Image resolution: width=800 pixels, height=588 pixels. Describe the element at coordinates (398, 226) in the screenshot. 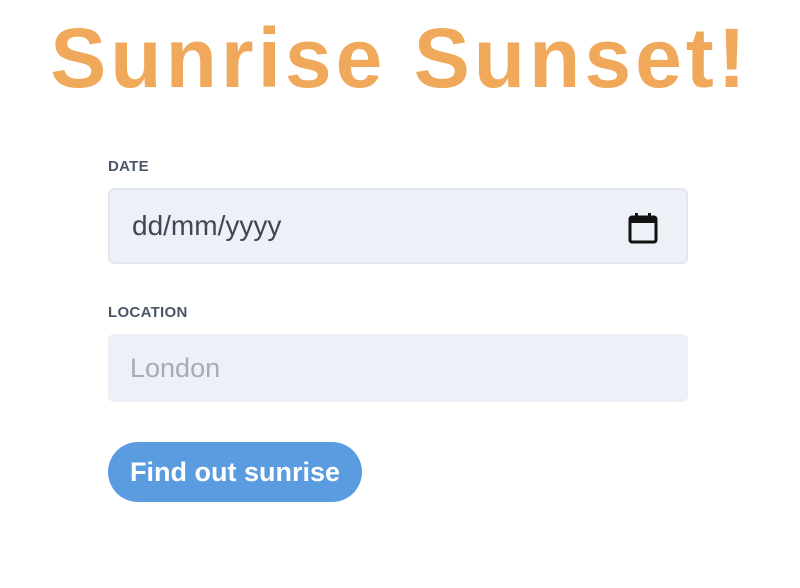

I see `date-input: dd/mm/yyyy` at that location.